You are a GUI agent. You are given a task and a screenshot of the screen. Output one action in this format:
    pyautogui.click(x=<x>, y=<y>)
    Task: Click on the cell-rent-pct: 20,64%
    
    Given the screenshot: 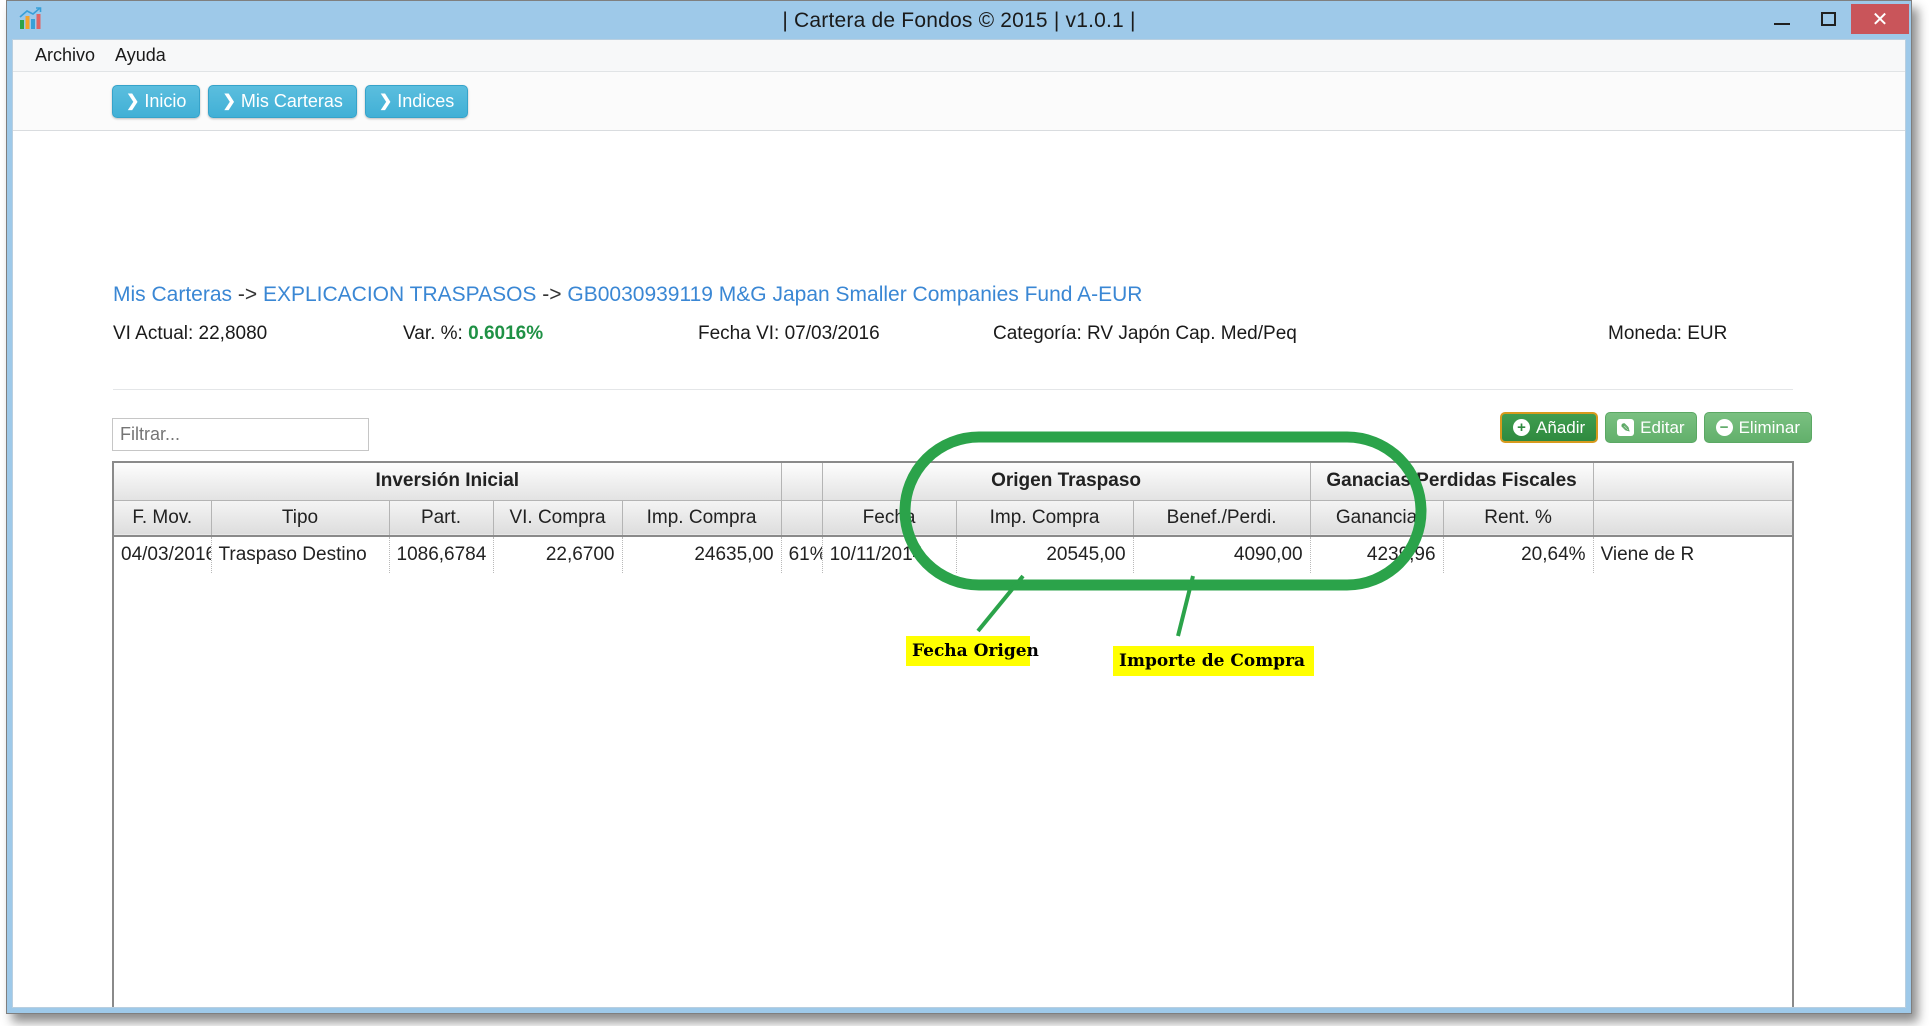 What is the action you would take?
    pyautogui.click(x=1518, y=554)
    